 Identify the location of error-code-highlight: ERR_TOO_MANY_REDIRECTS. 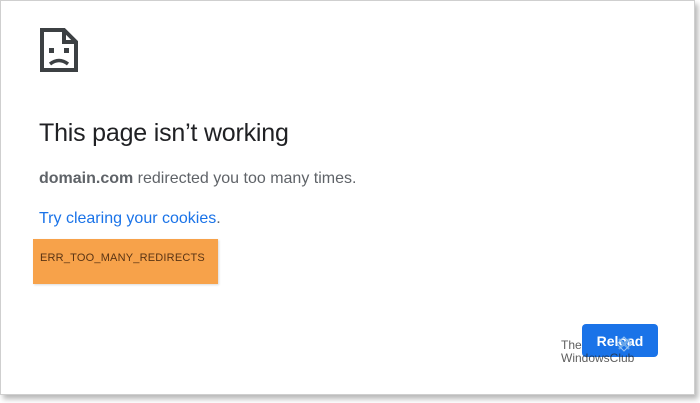
(125, 261).